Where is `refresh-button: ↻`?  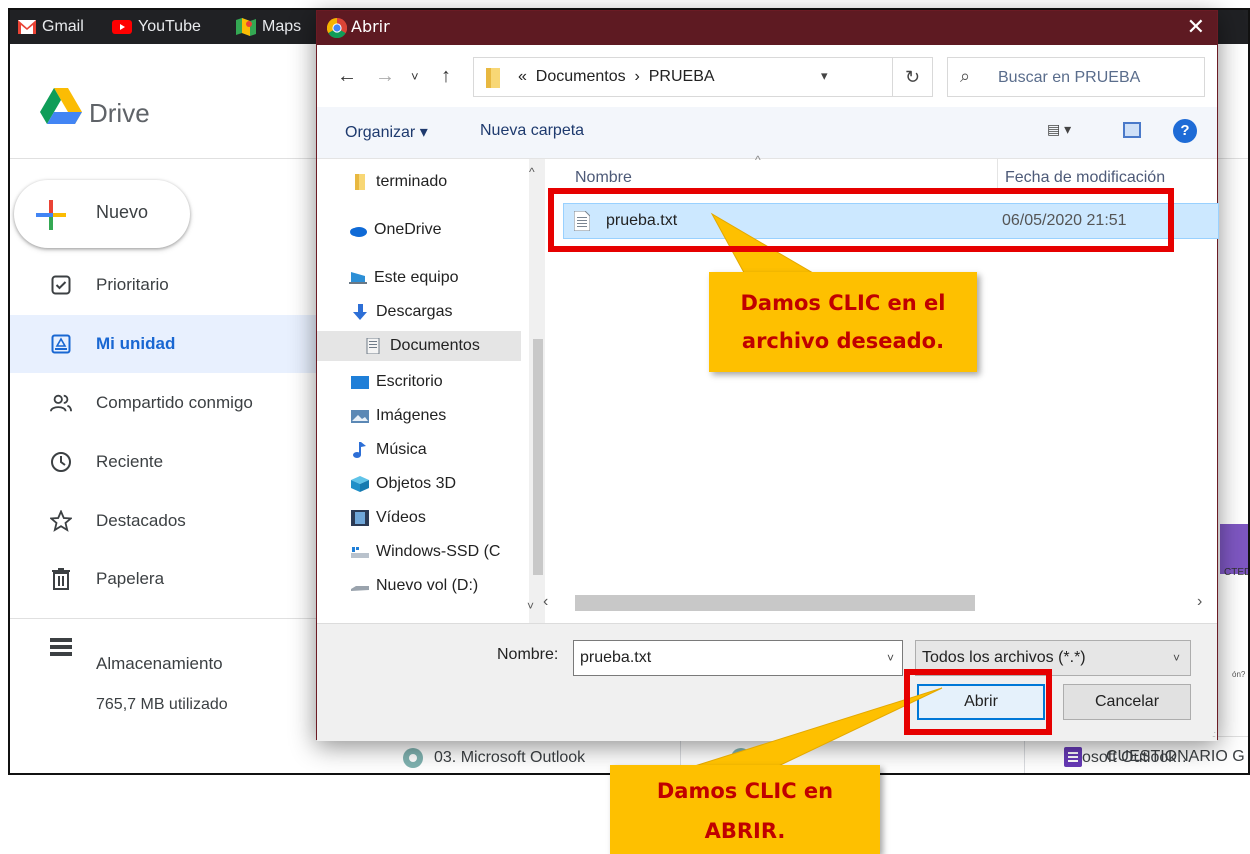
refresh-button: ↻ is located at coordinates (913, 77).